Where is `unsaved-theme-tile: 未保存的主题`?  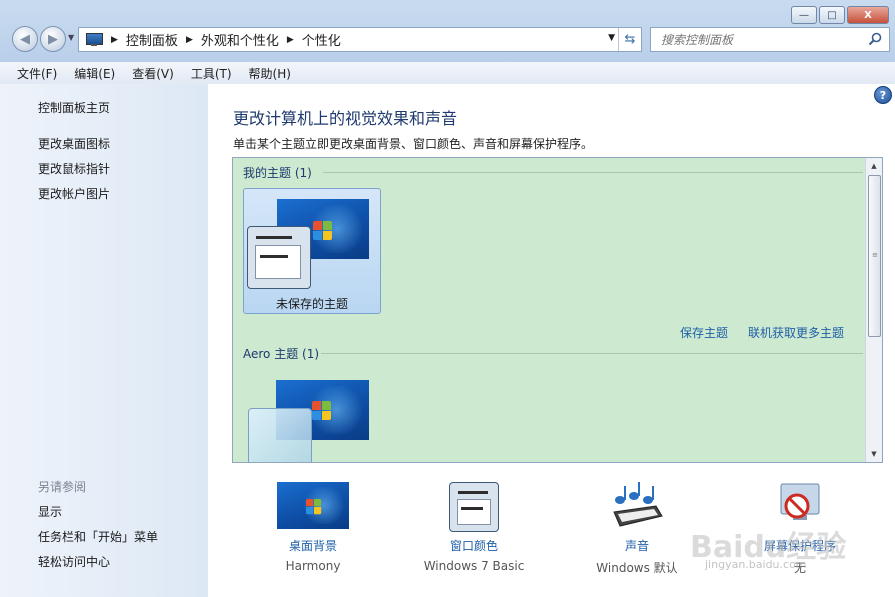 unsaved-theme-tile: 未保存的主题 is located at coordinates (312, 251).